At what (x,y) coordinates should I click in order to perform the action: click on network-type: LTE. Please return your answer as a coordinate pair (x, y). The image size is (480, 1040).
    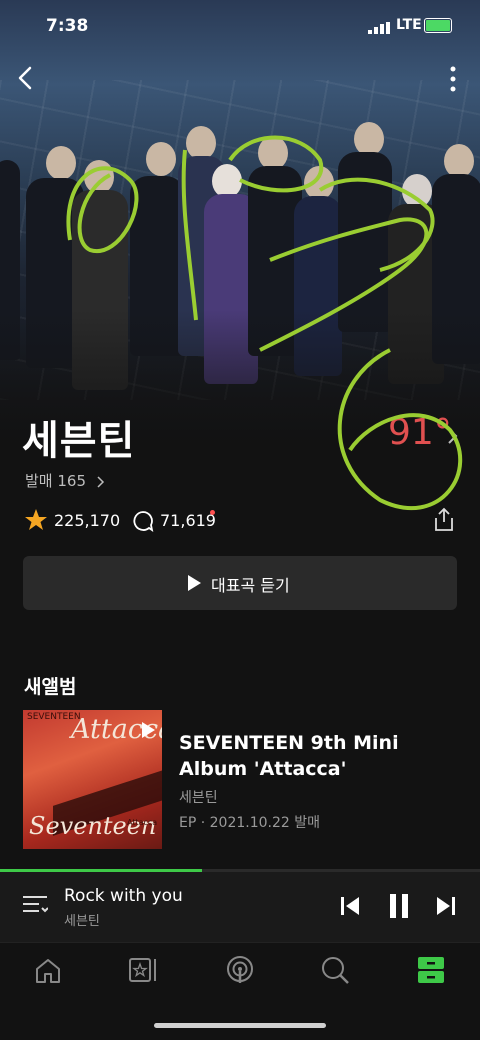
    Looking at the image, I should click on (409, 25).